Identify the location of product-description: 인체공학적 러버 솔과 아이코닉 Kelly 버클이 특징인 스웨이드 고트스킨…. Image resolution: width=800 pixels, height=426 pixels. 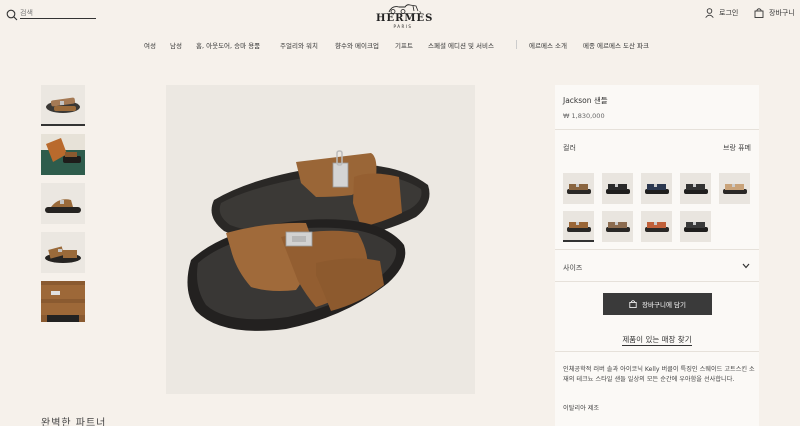
(659, 374).